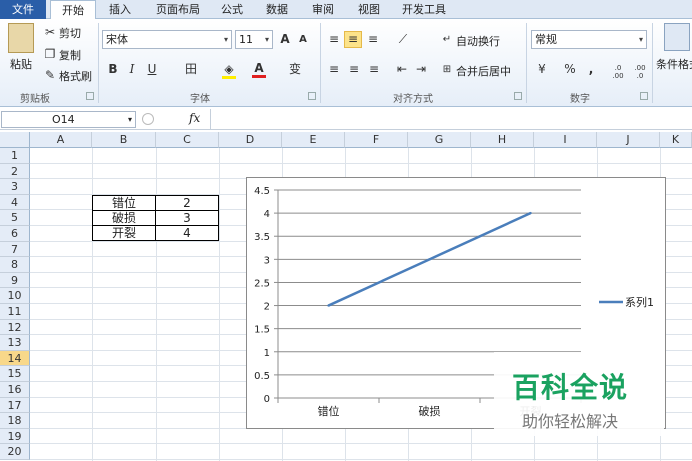  What do you see at coordinates (334, 39) in the screenshot?
I see `align-top-icon: ≡` at bounding box center [334, 39].